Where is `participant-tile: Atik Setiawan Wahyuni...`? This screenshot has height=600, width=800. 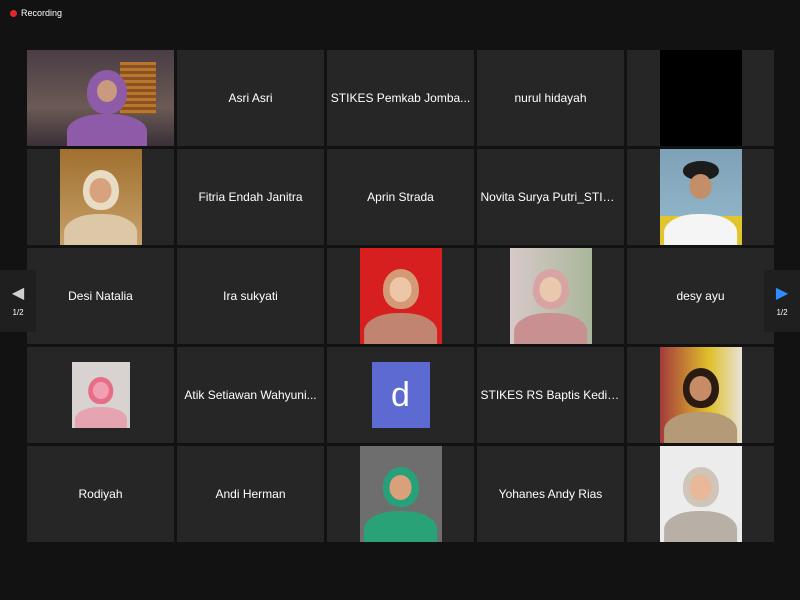
participant-tile: Atik Setiawan Wahyuni... is located at coordinates (250, 395).